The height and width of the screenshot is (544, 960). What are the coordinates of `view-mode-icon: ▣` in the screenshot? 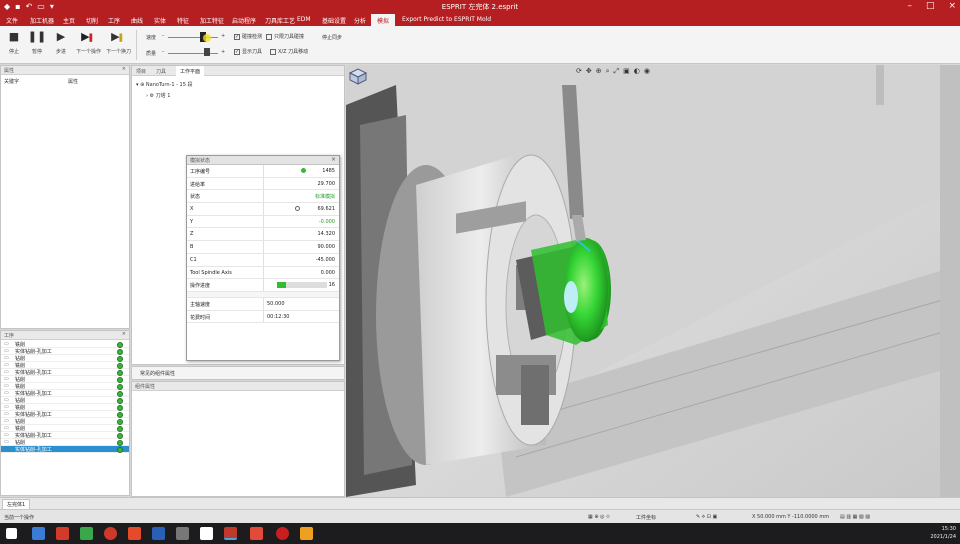 It's located at (626, 72).